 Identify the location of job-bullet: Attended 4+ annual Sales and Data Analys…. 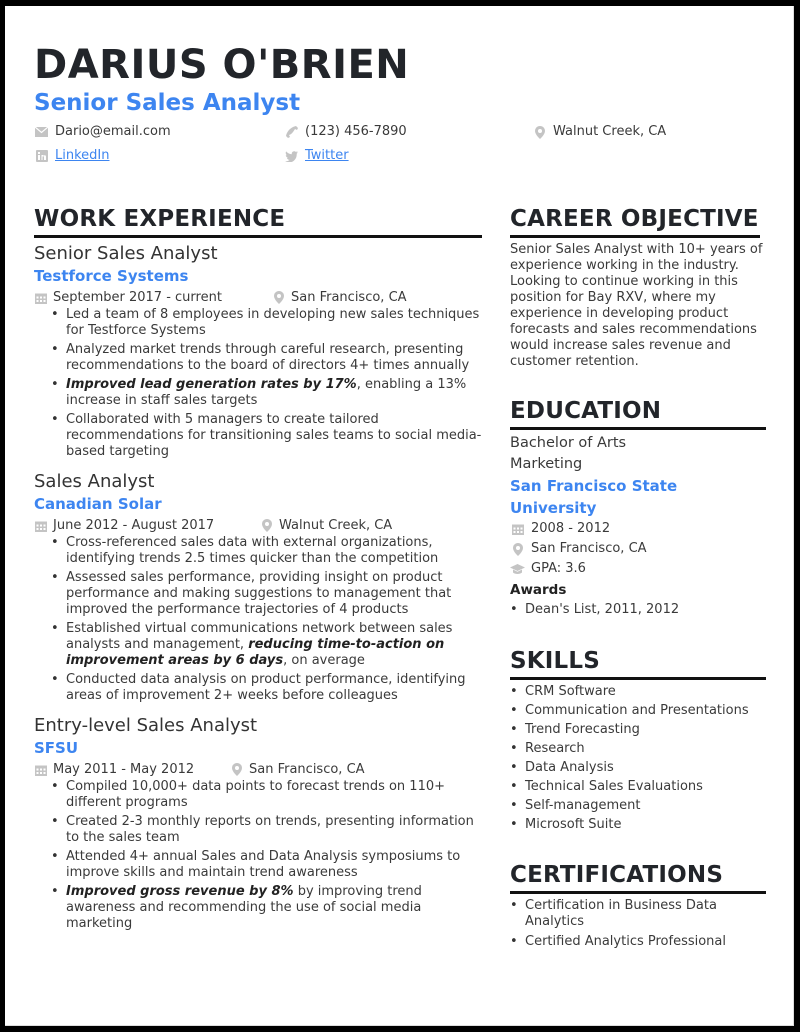
(266, 865).